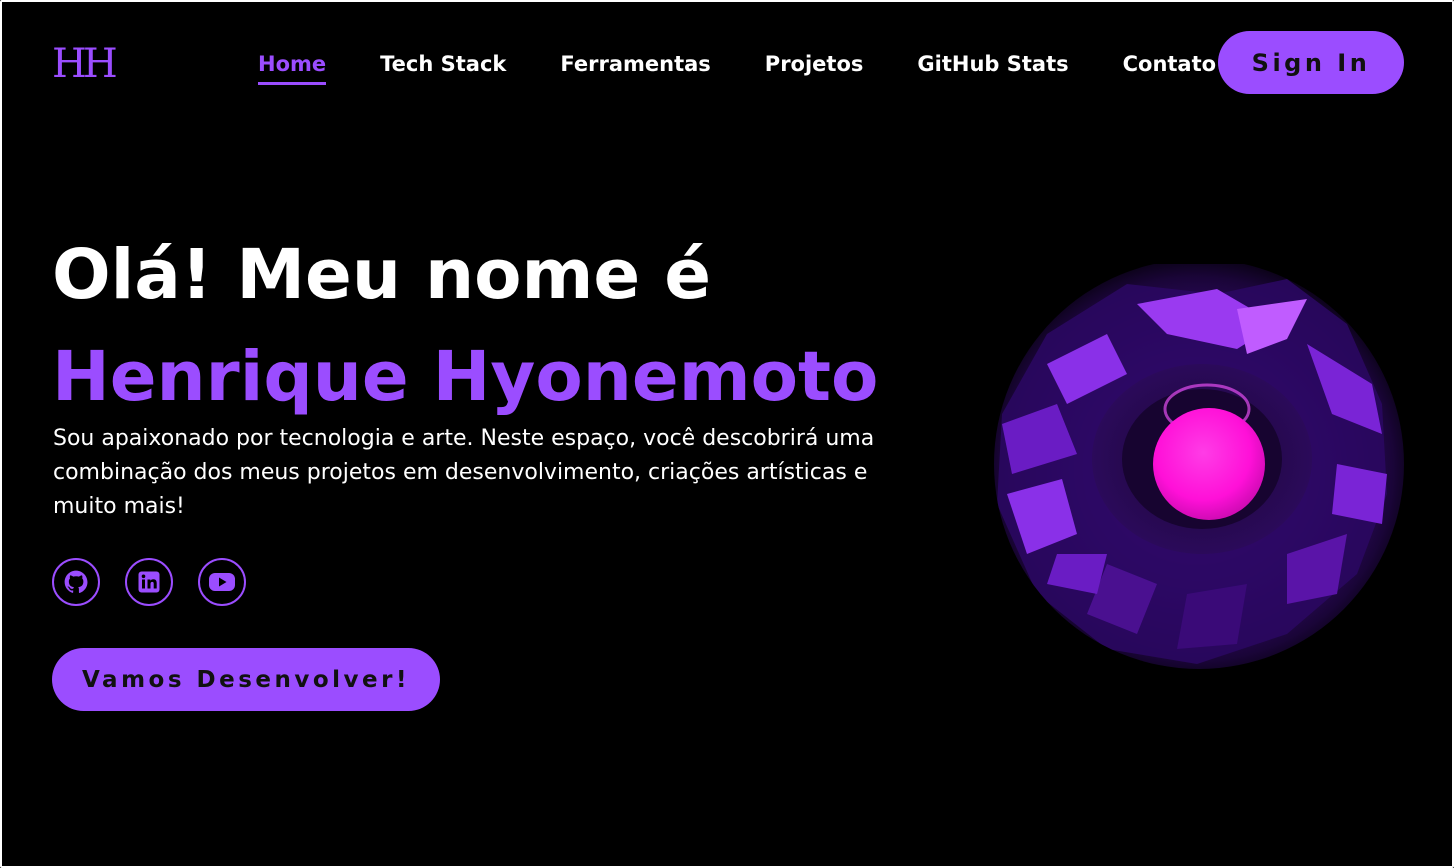  Describe the element at coordinates (1199, 466) in the screenshot. I see `hero-artwork` at that location.